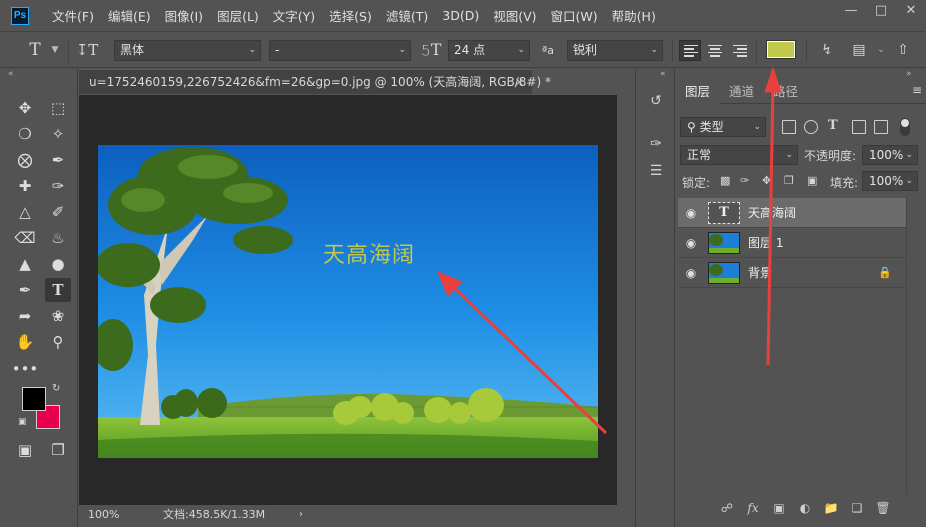 Image resolution: width=926 pixels, height=527 pixels. Describe the element at coordinates (883, 508) in the screenshot. I see `delete-layer-icon: 🗑` at that location.